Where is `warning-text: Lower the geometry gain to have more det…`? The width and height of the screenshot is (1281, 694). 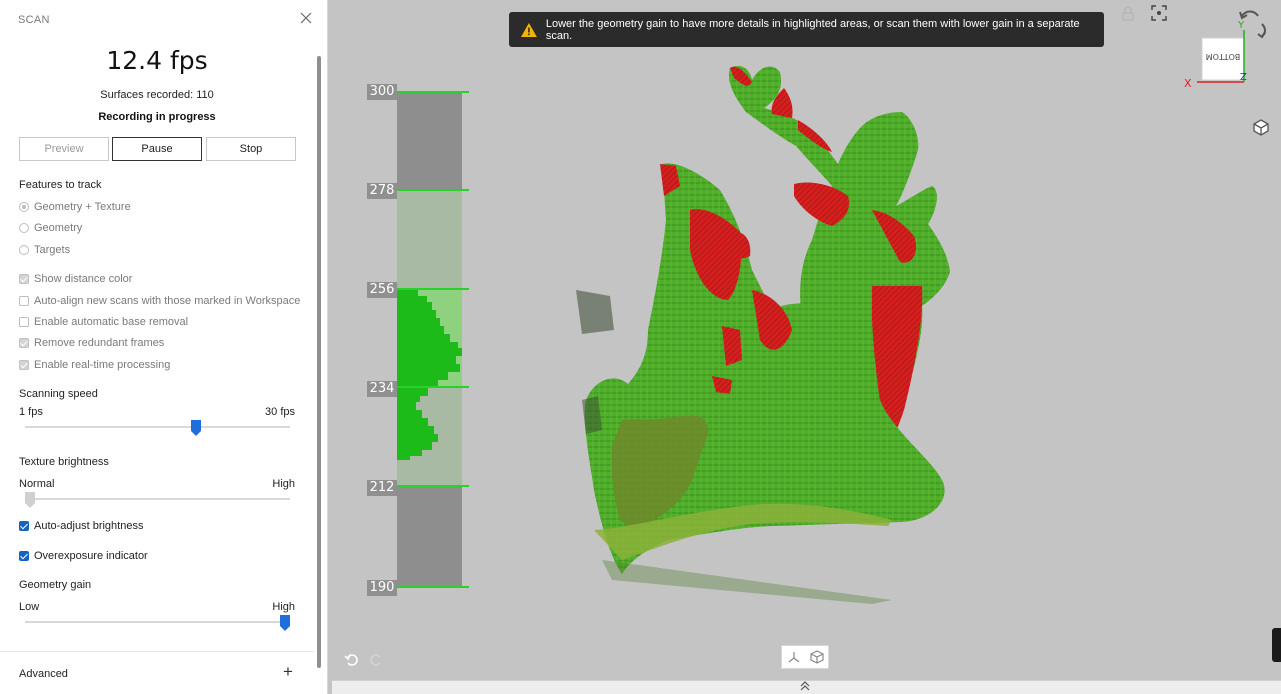 warning-text: Lower the geometry gain to have more det… is located at coordinates (812, 29).